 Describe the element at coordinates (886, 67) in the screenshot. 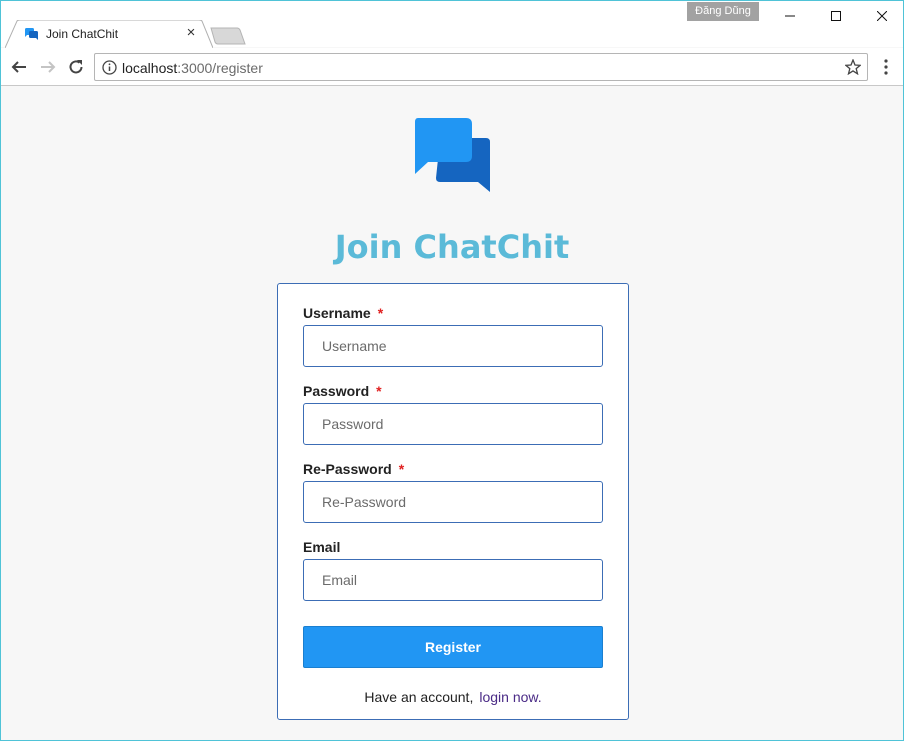

I see `menu-dots-icon` at that location.